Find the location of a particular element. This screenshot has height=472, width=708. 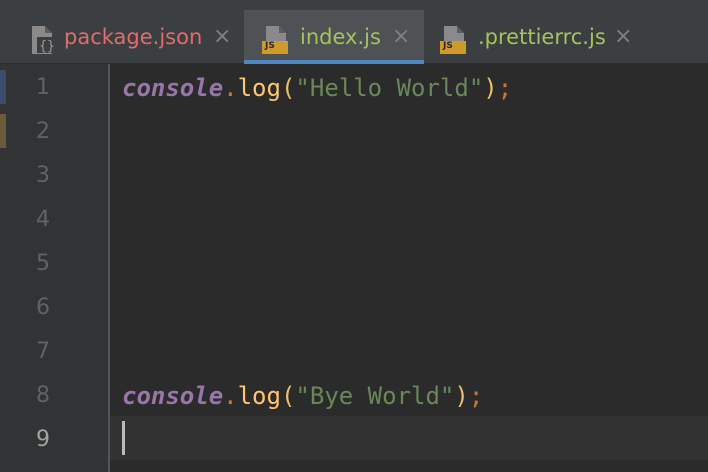

json-file-icon: {} is located at coordinates (43, 37).